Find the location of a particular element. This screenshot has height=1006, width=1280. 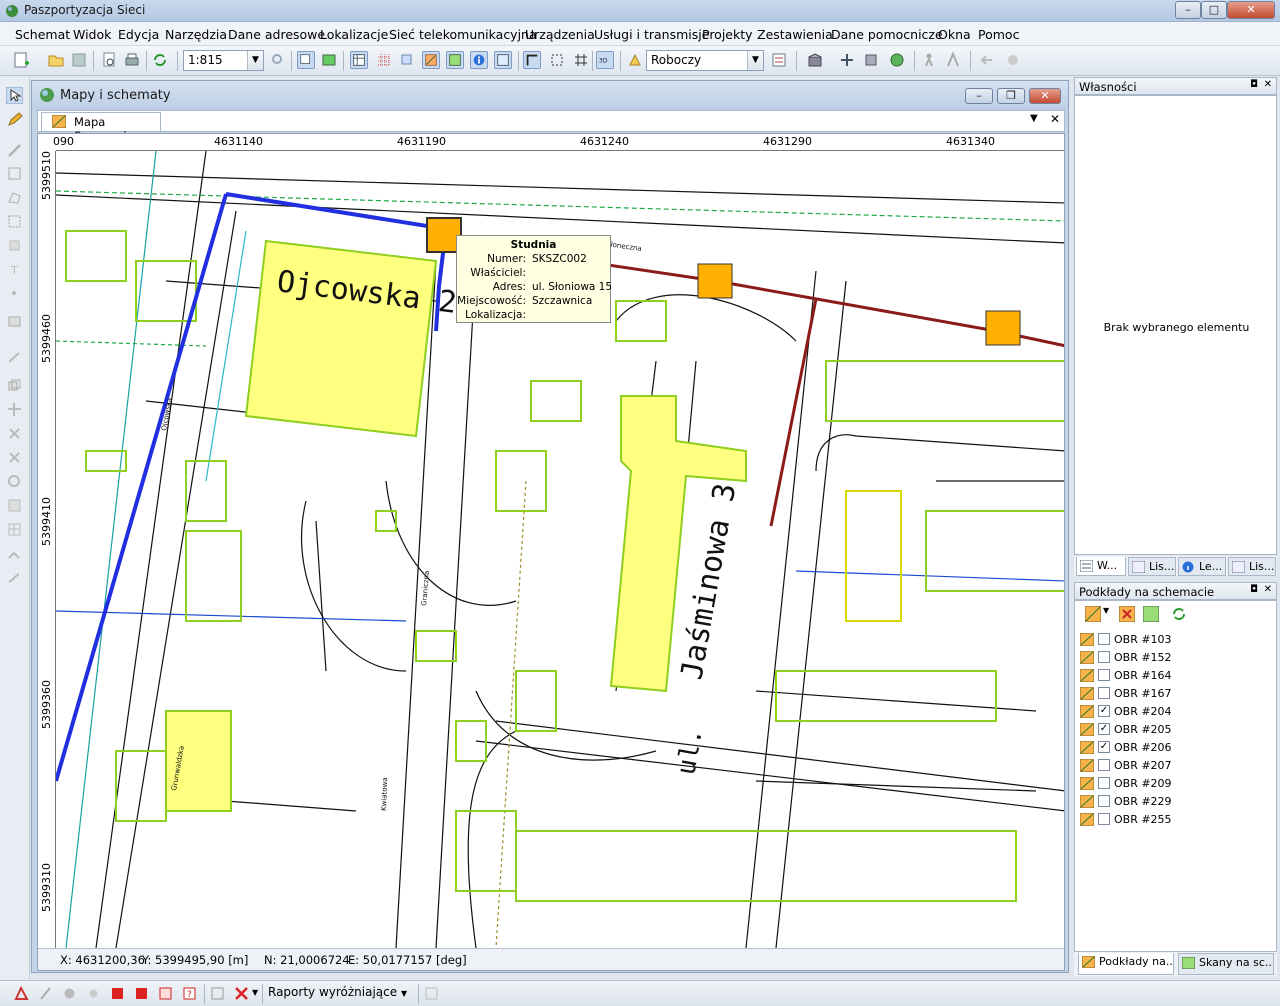

menu-lokalizacje: Lokalizacje is located at coordinates (354, 34).